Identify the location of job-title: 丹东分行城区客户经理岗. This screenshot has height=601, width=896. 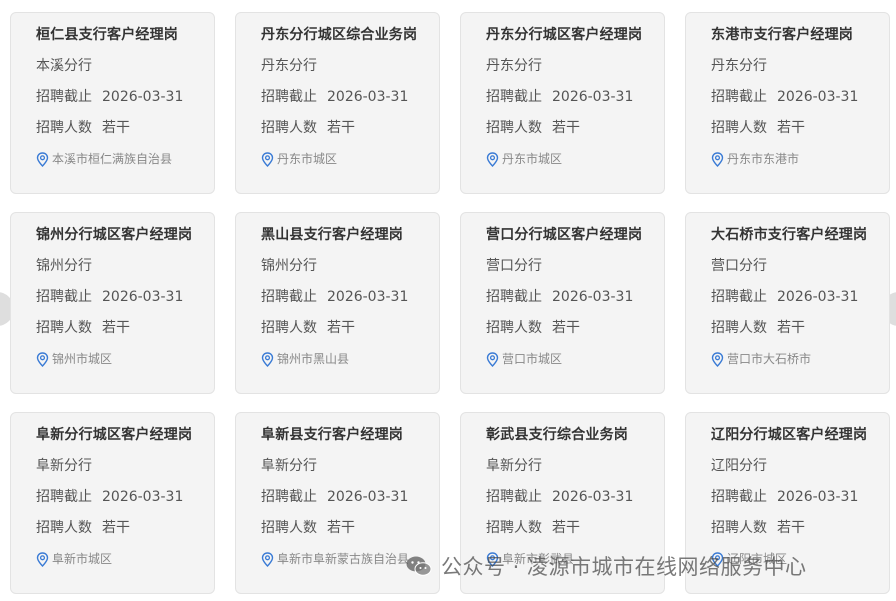
(564, 35).